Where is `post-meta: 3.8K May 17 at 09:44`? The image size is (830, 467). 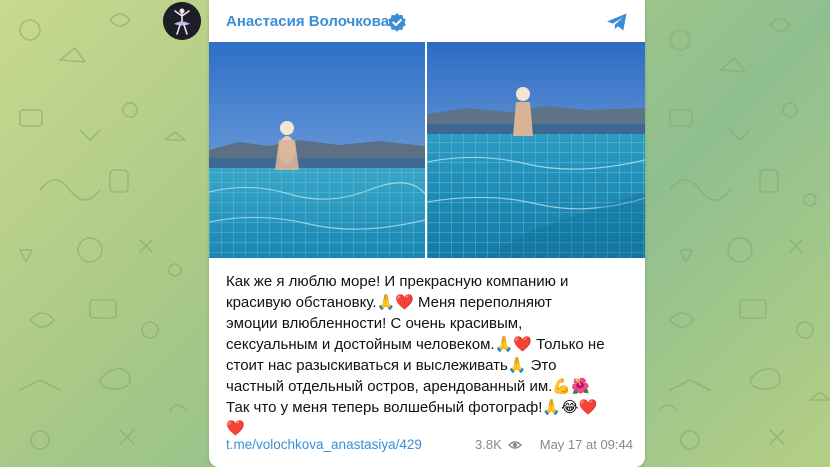
post-meta: 3.8K May 17 at 09:44 is located at coordinates (554, 444).